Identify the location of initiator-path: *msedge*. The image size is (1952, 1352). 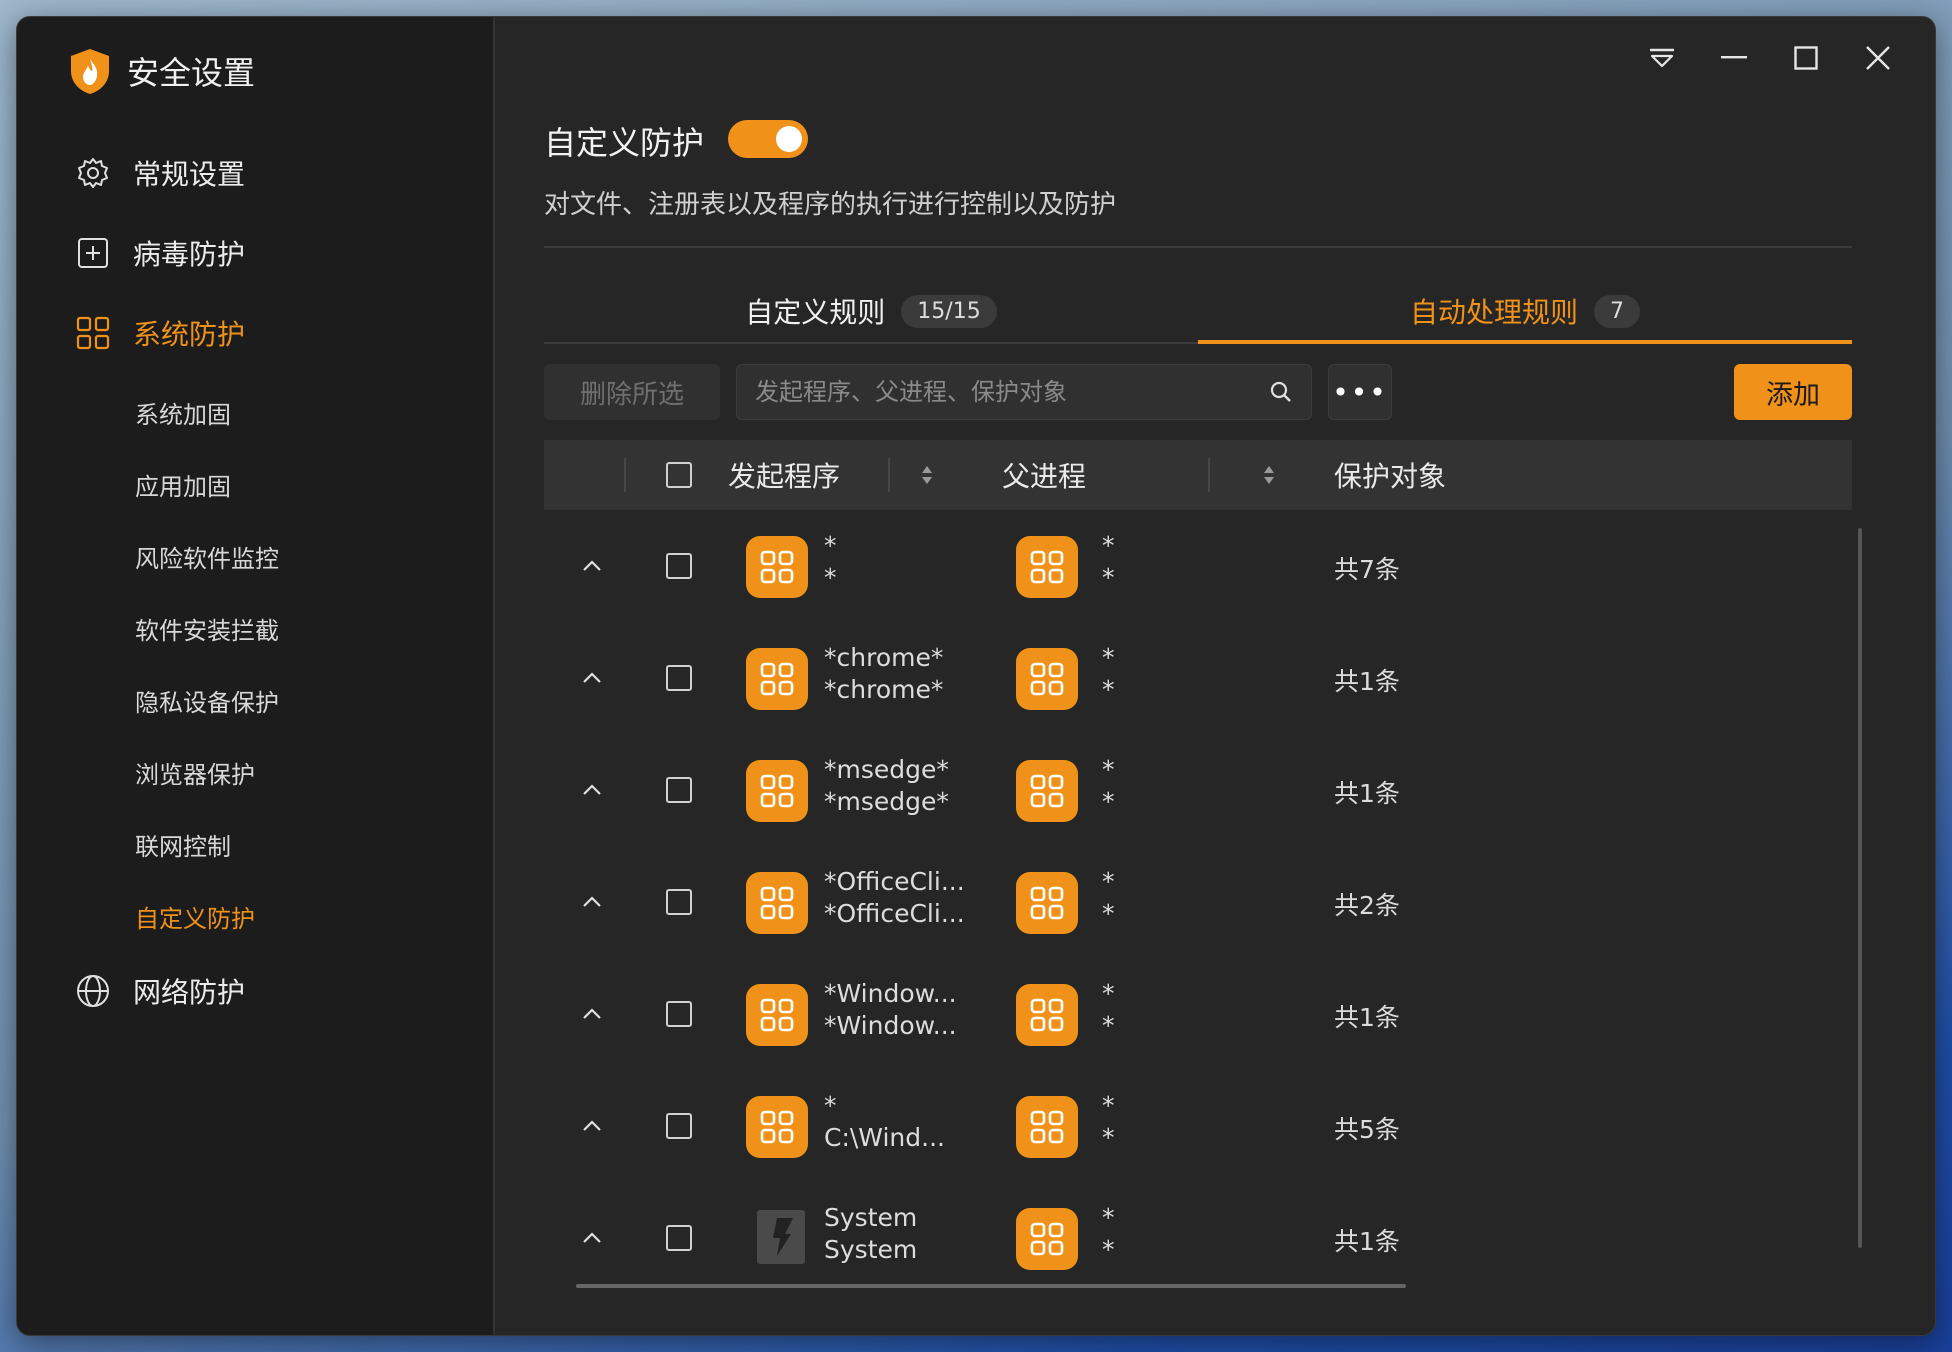
(886, 801).